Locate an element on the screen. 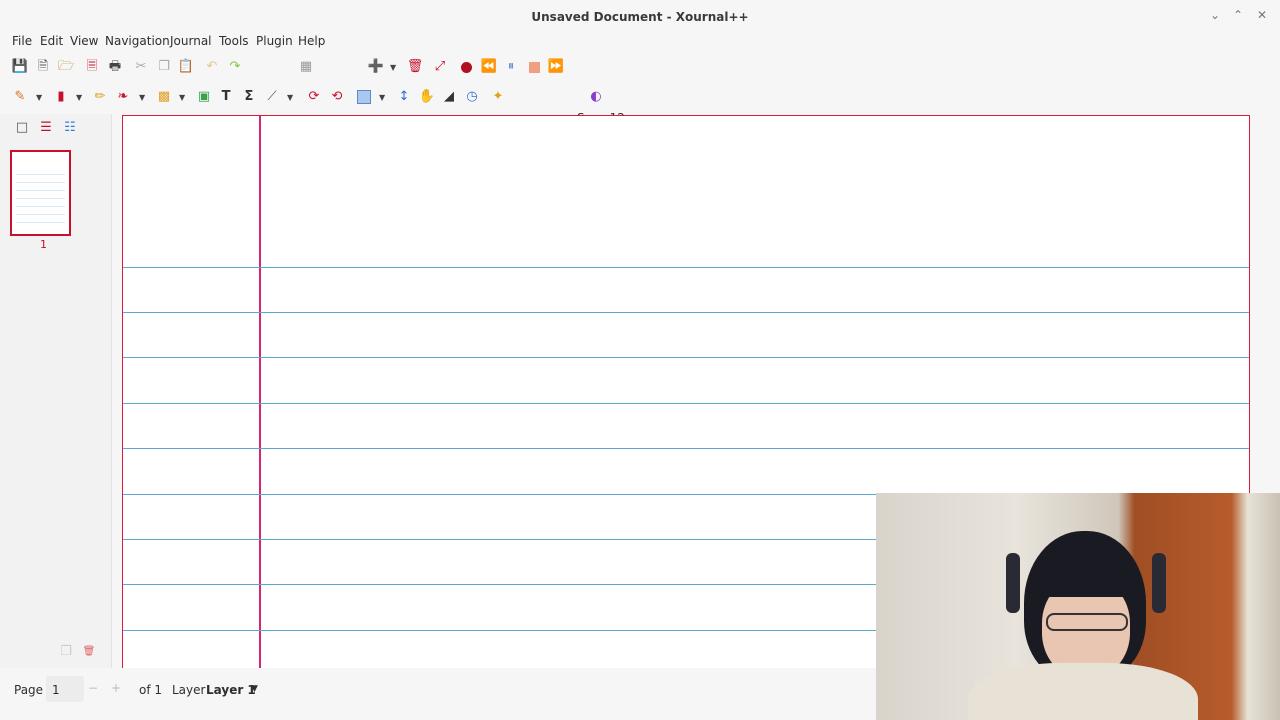 This screenshot has width=1280, height=720. thumbnail-page-number: 1 is located at coordinates (43, 244).